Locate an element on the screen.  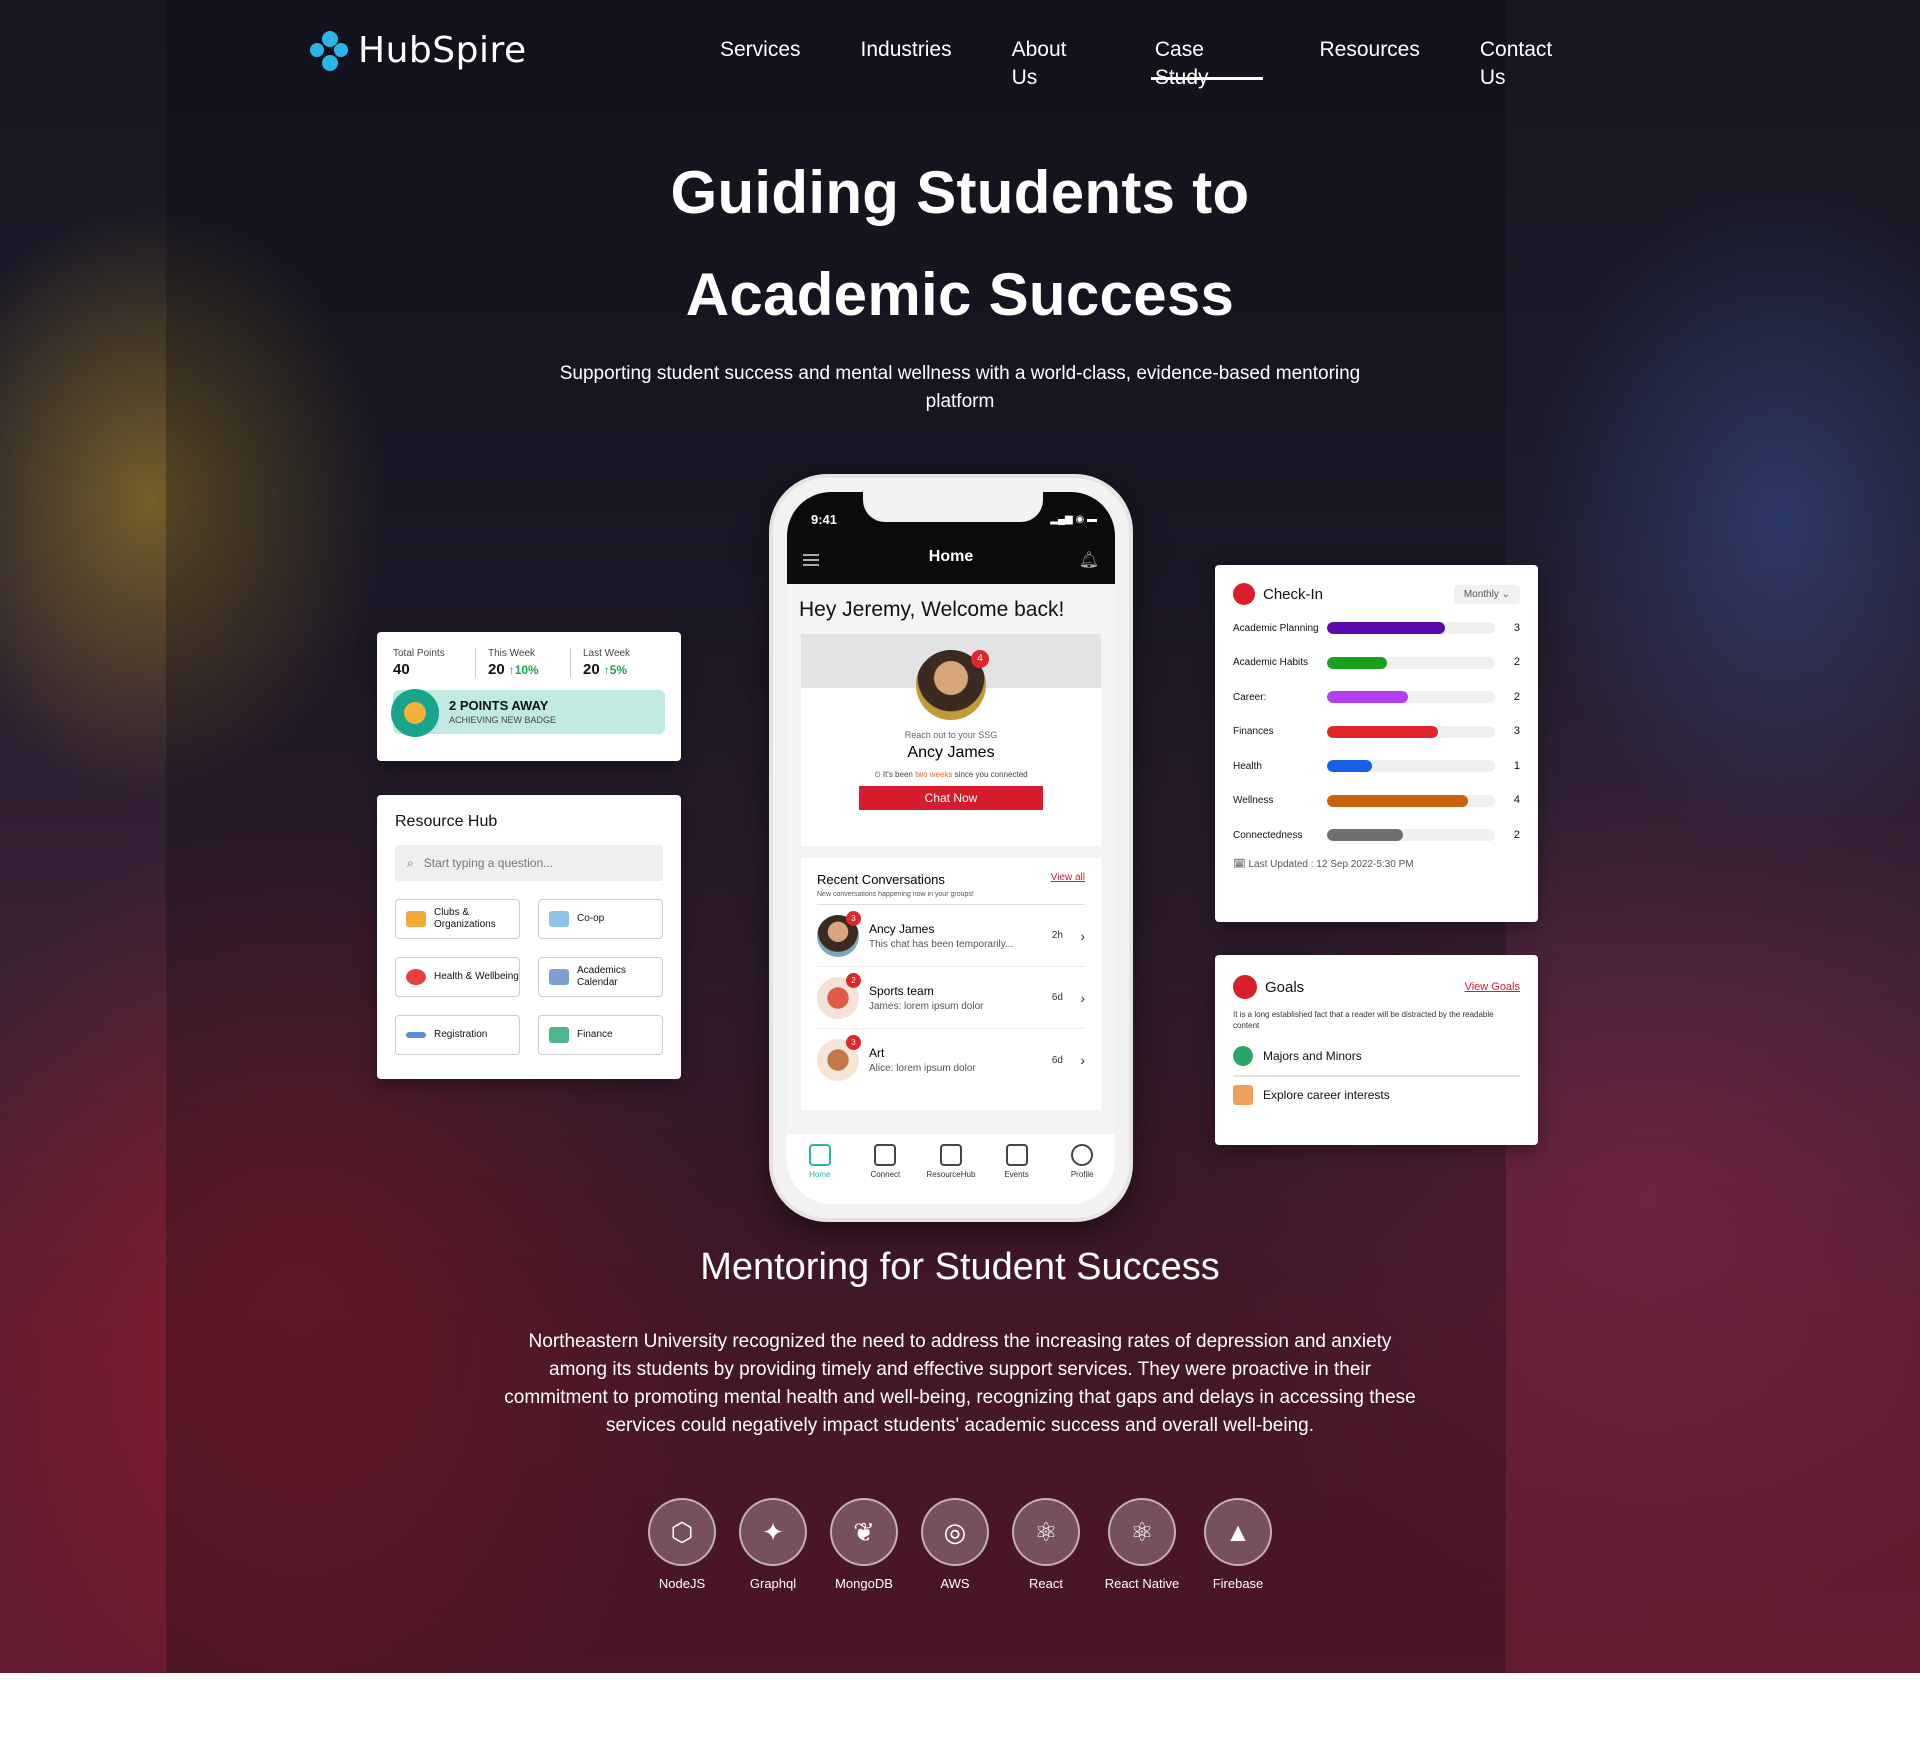
target-icon is located at coordinates (1245, 987).